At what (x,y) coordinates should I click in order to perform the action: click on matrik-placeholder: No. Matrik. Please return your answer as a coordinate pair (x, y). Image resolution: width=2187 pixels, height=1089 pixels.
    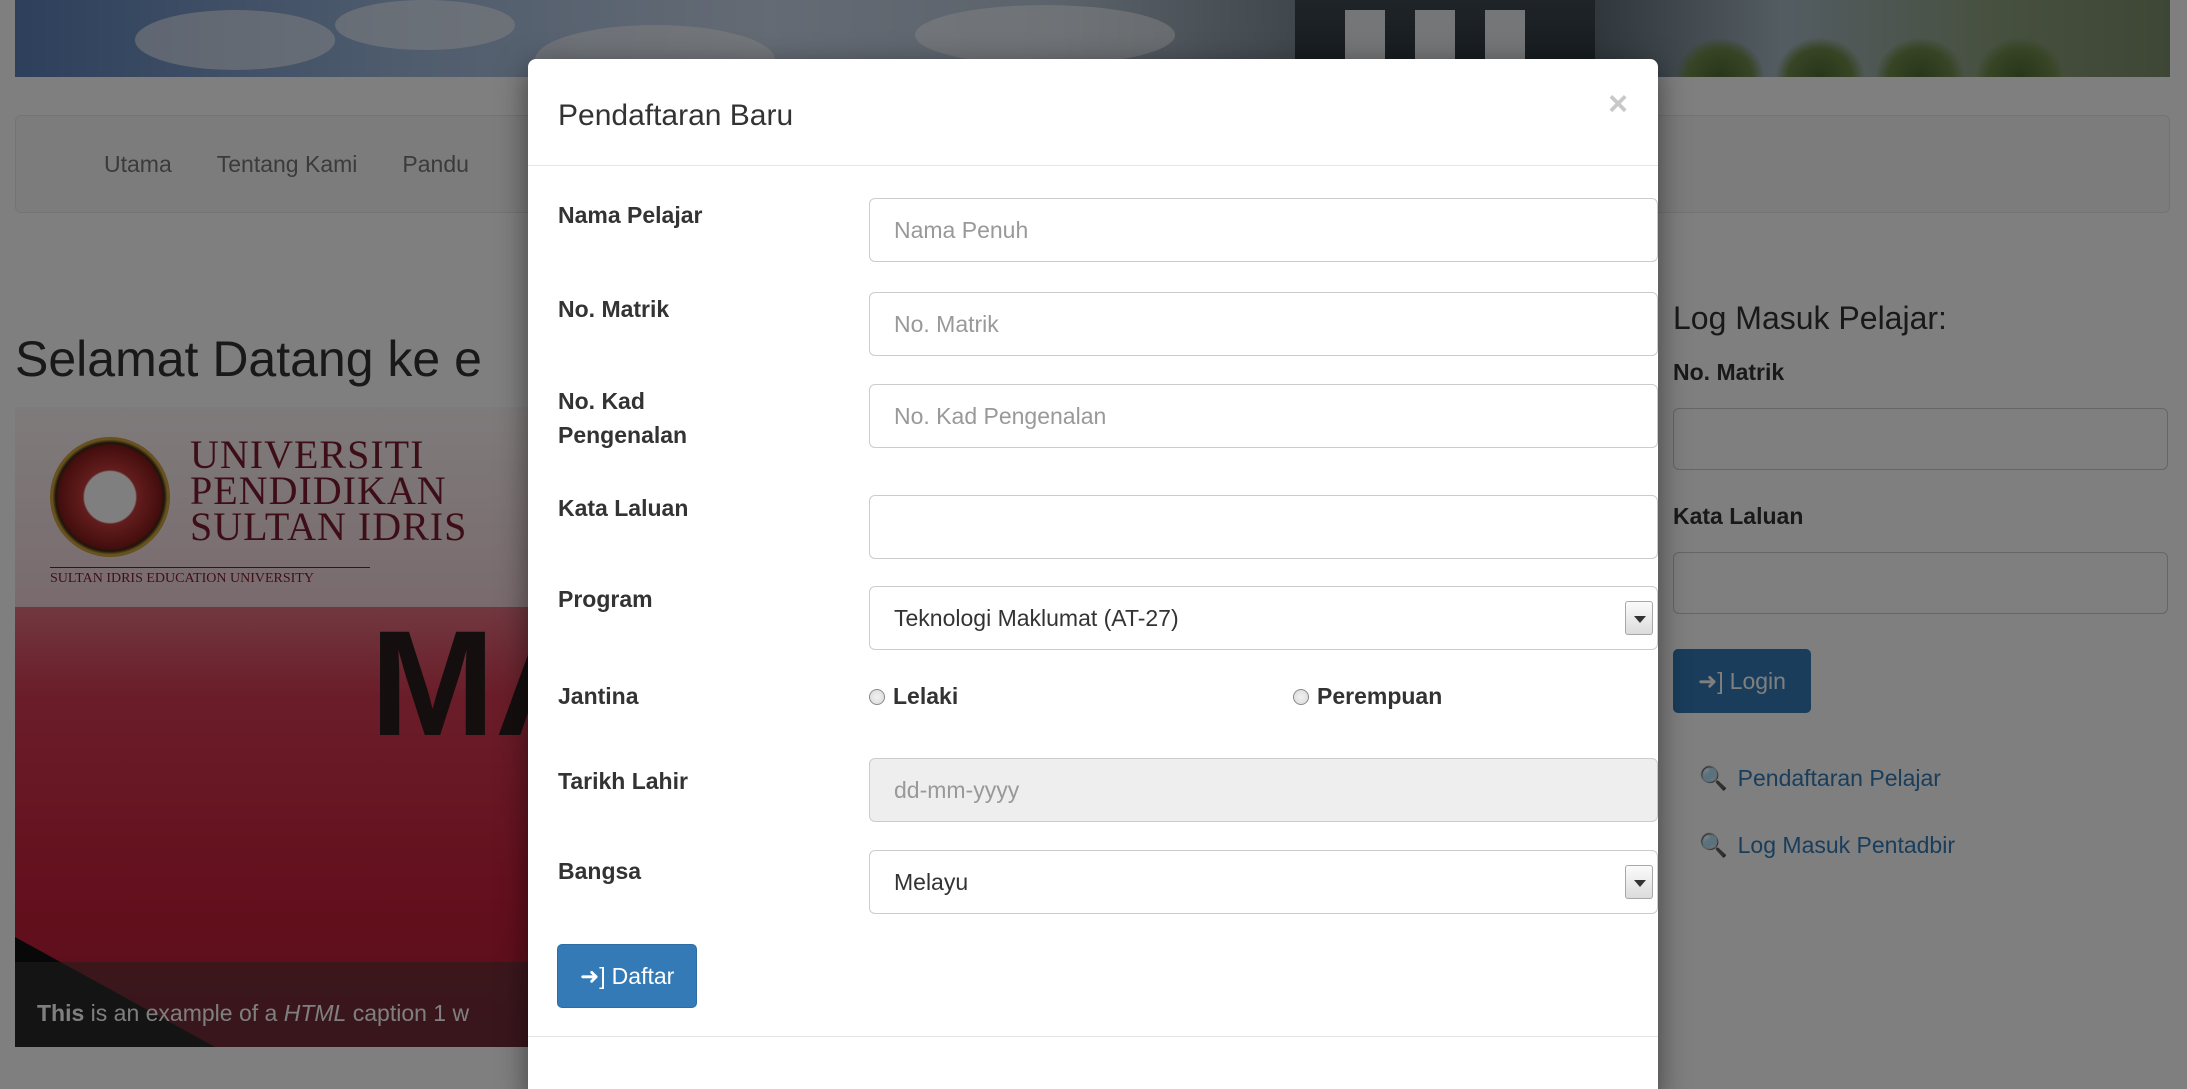
    Looking at the image, I should click on (946, 323).